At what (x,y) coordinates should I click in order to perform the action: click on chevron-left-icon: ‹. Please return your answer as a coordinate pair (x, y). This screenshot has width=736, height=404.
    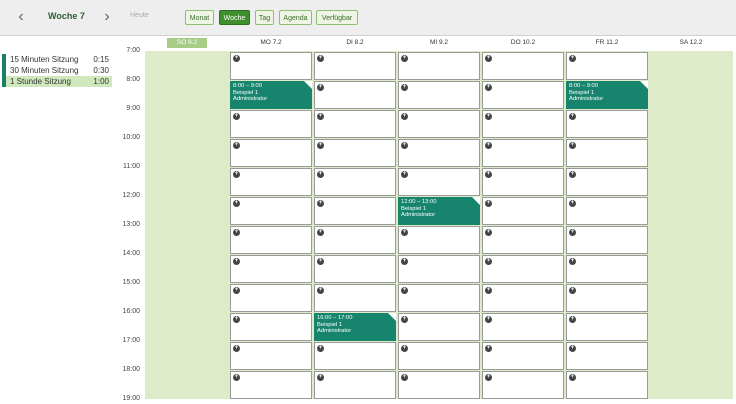
    Looking at the image, I should click on (21, 17).